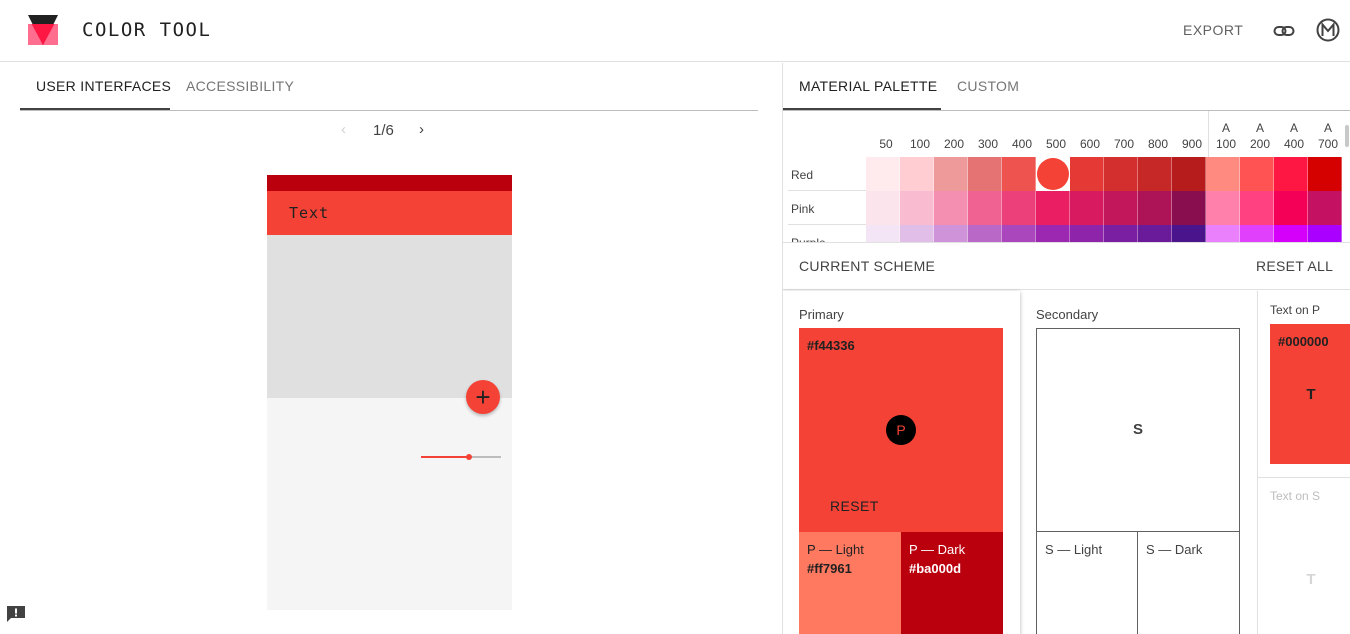  What do you see at coordinates (1174, 549) in the screenshot?
I see `secondary-dark-label: S — Dark` at bounding box center [1174, 549].